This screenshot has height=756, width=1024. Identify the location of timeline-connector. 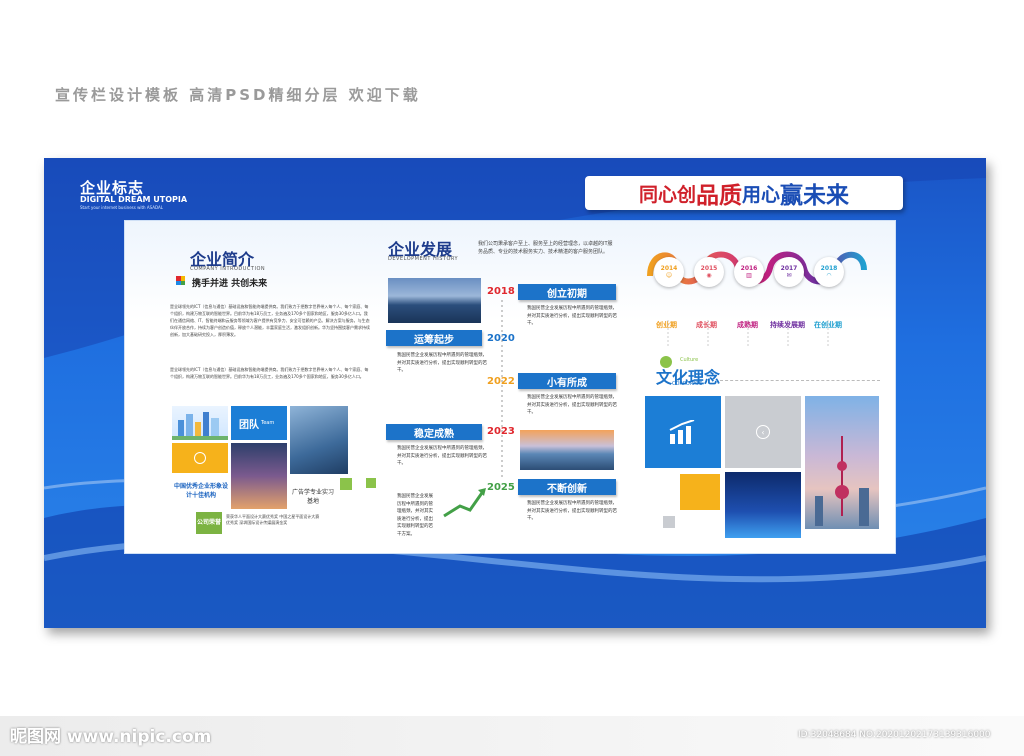
(502, 390).